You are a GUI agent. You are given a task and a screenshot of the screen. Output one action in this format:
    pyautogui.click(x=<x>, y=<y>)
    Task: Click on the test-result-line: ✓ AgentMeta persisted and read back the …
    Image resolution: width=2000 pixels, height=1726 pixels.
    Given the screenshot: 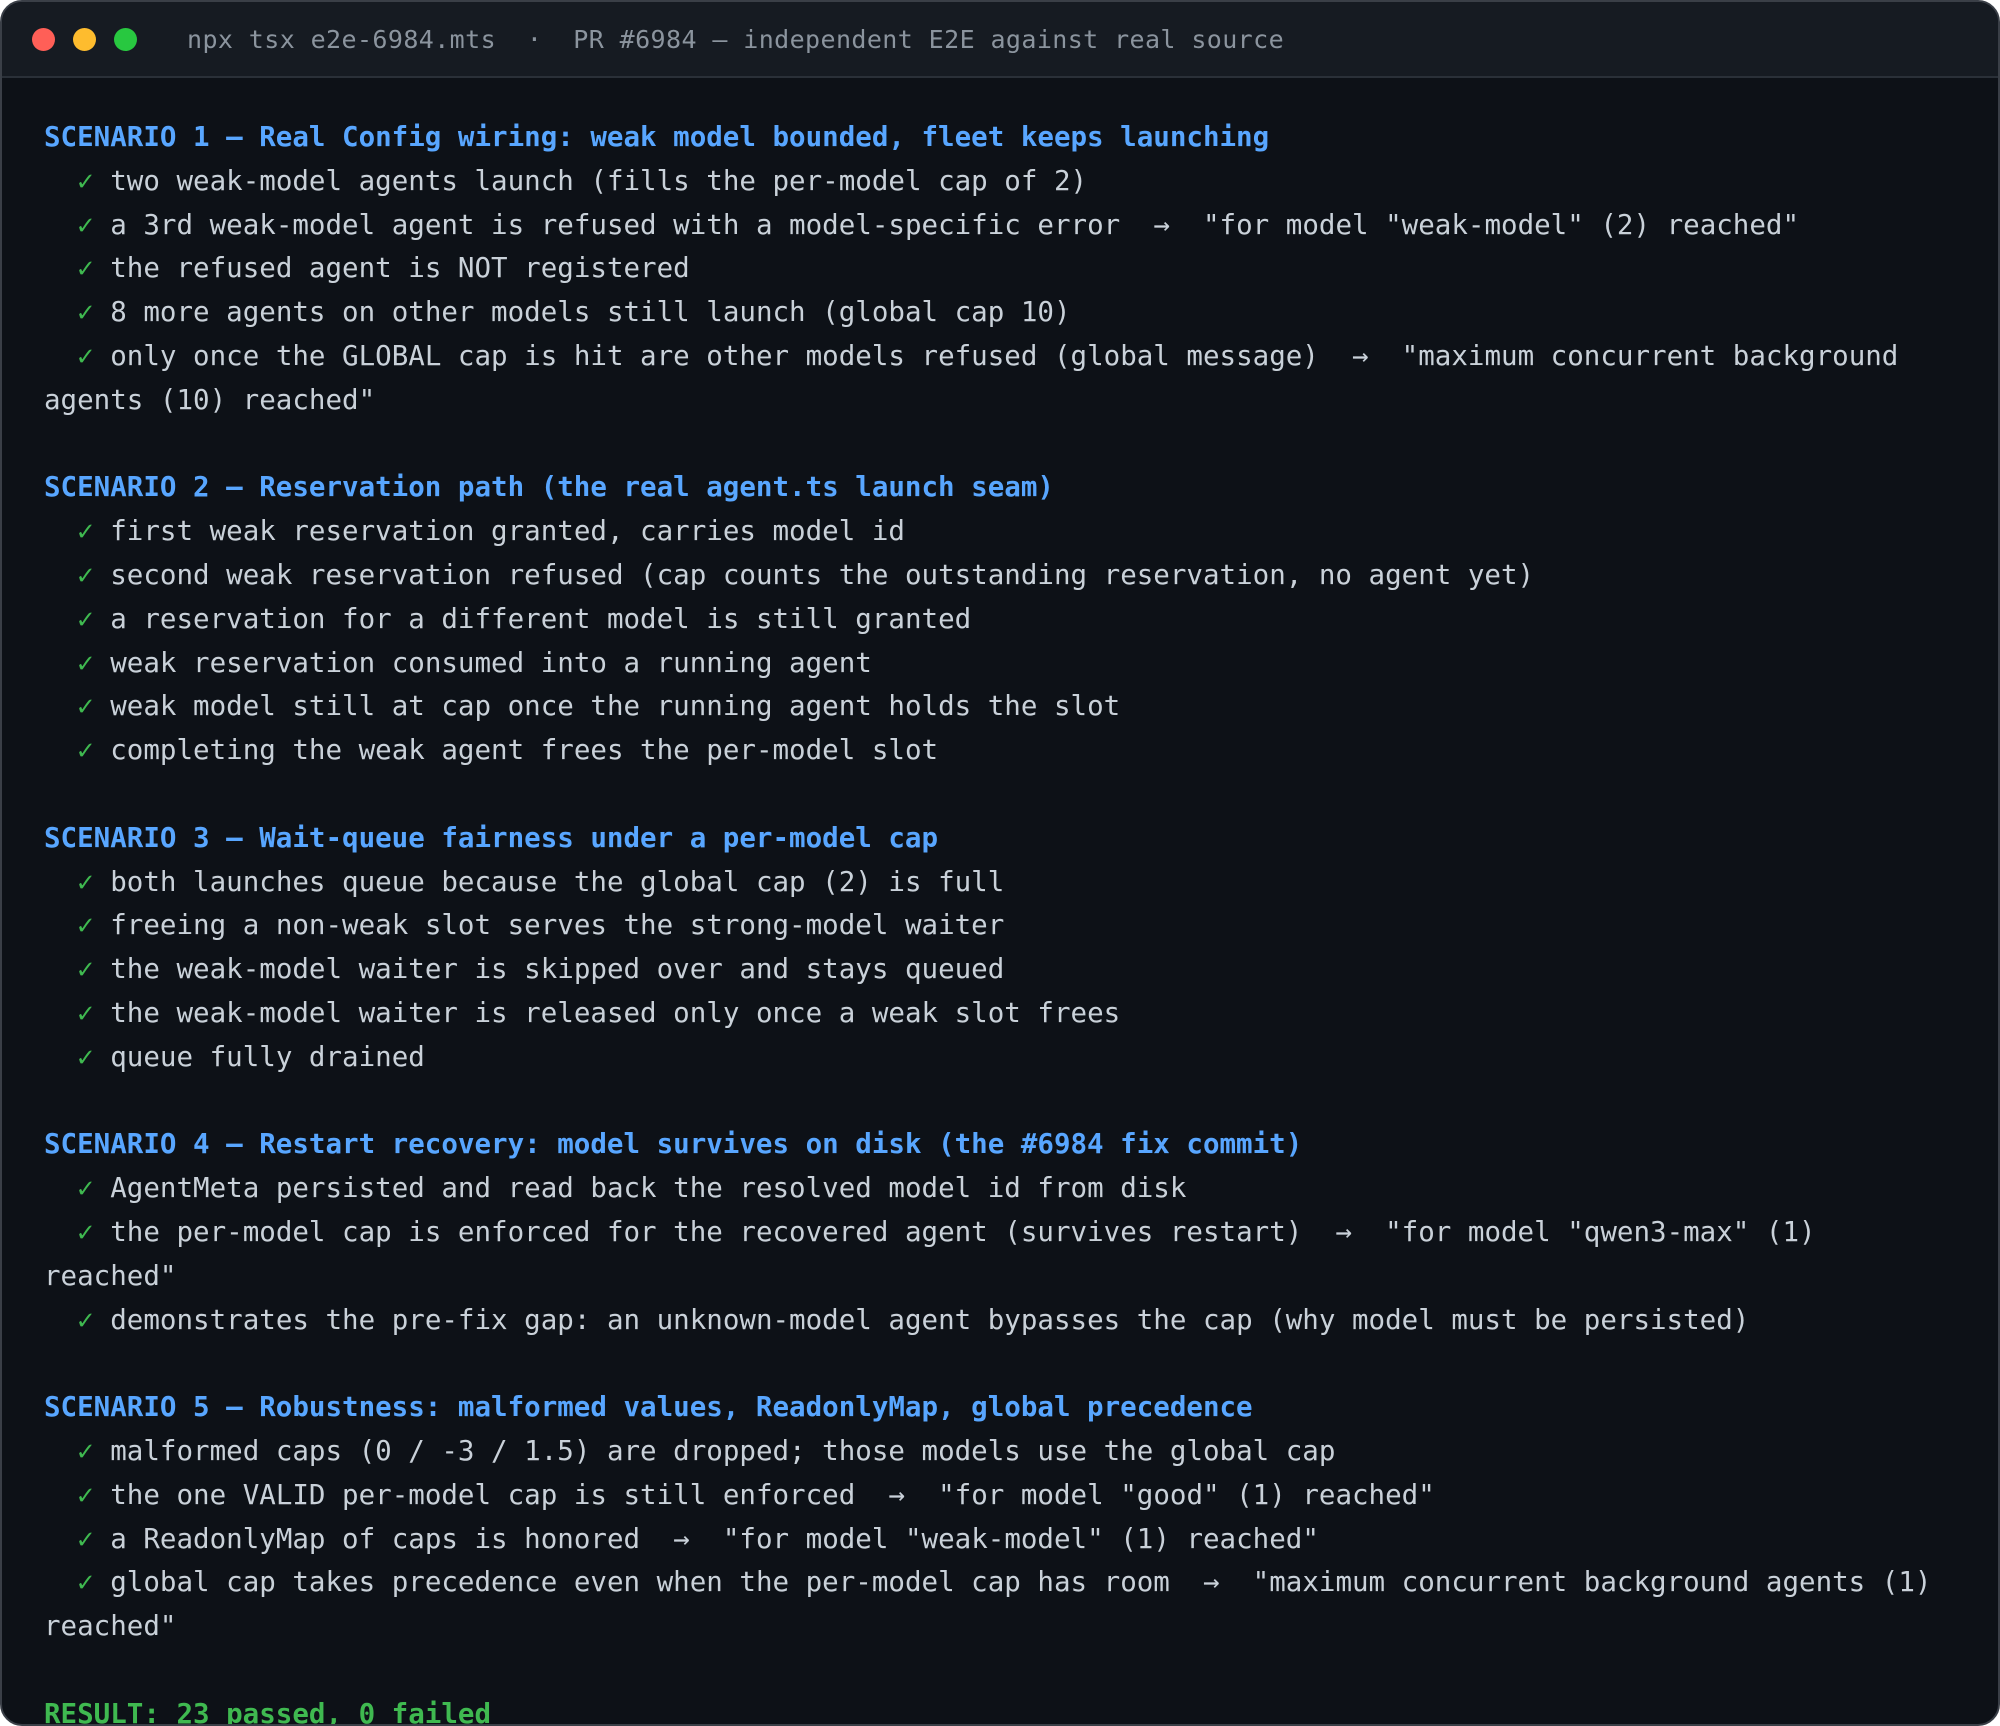 What is the action you would take?
    pyautogui.click(x=1000, y=1189)
    